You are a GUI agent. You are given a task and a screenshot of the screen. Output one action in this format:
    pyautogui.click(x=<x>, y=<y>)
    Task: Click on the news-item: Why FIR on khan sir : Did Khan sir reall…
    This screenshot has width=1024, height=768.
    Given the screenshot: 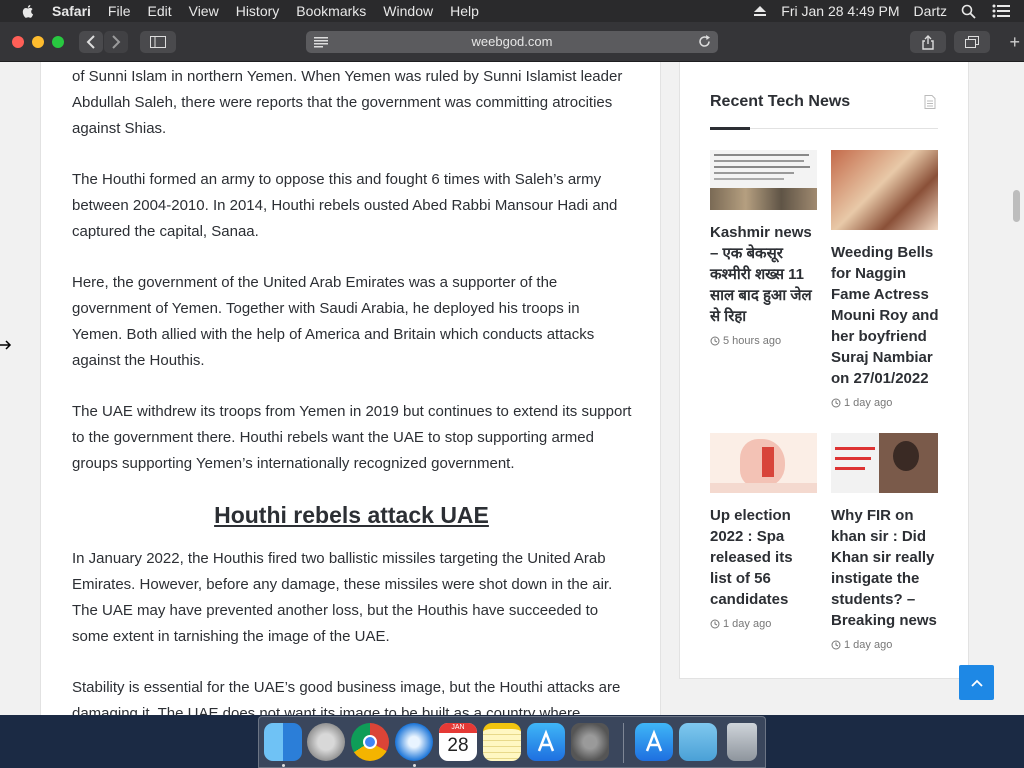 What is the action you would take?
    pyautogui.click(x=885, y=542)
    